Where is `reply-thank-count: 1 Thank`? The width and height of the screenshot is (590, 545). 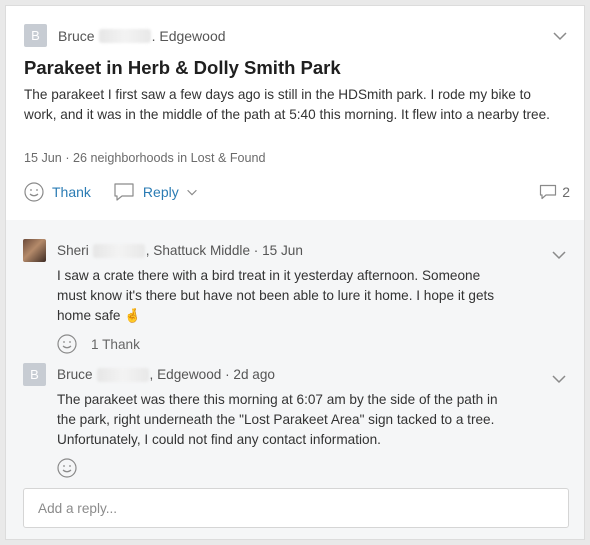 reply-thank-count: 1 Thank is located at coordinates (115, 344).